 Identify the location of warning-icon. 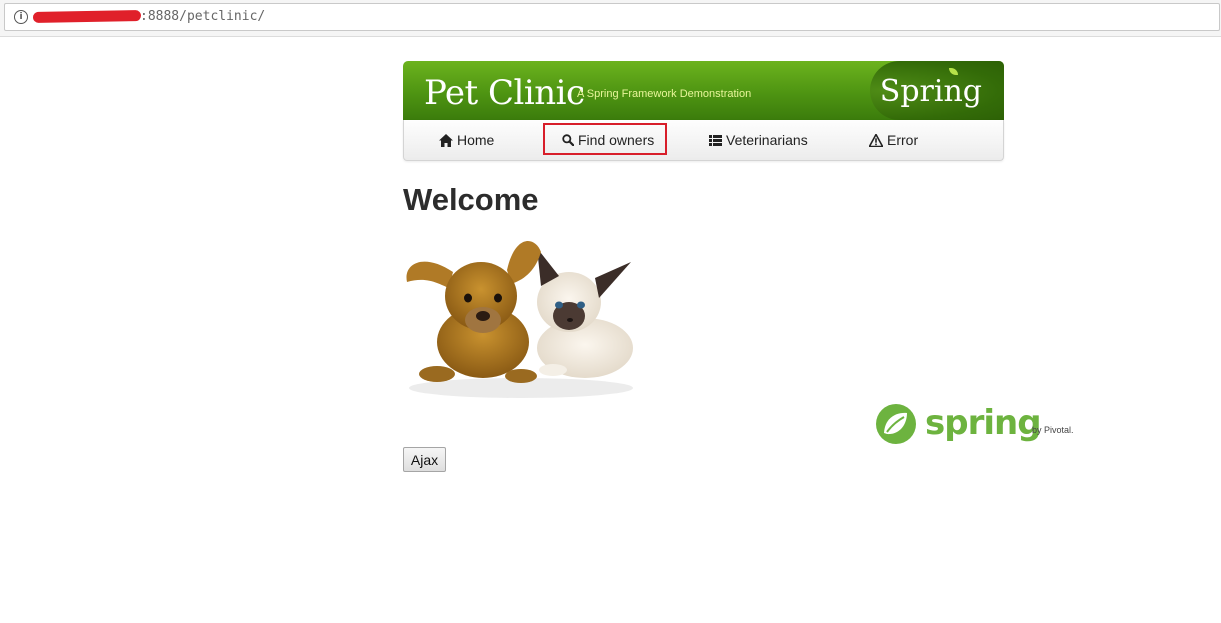
(876, 140).